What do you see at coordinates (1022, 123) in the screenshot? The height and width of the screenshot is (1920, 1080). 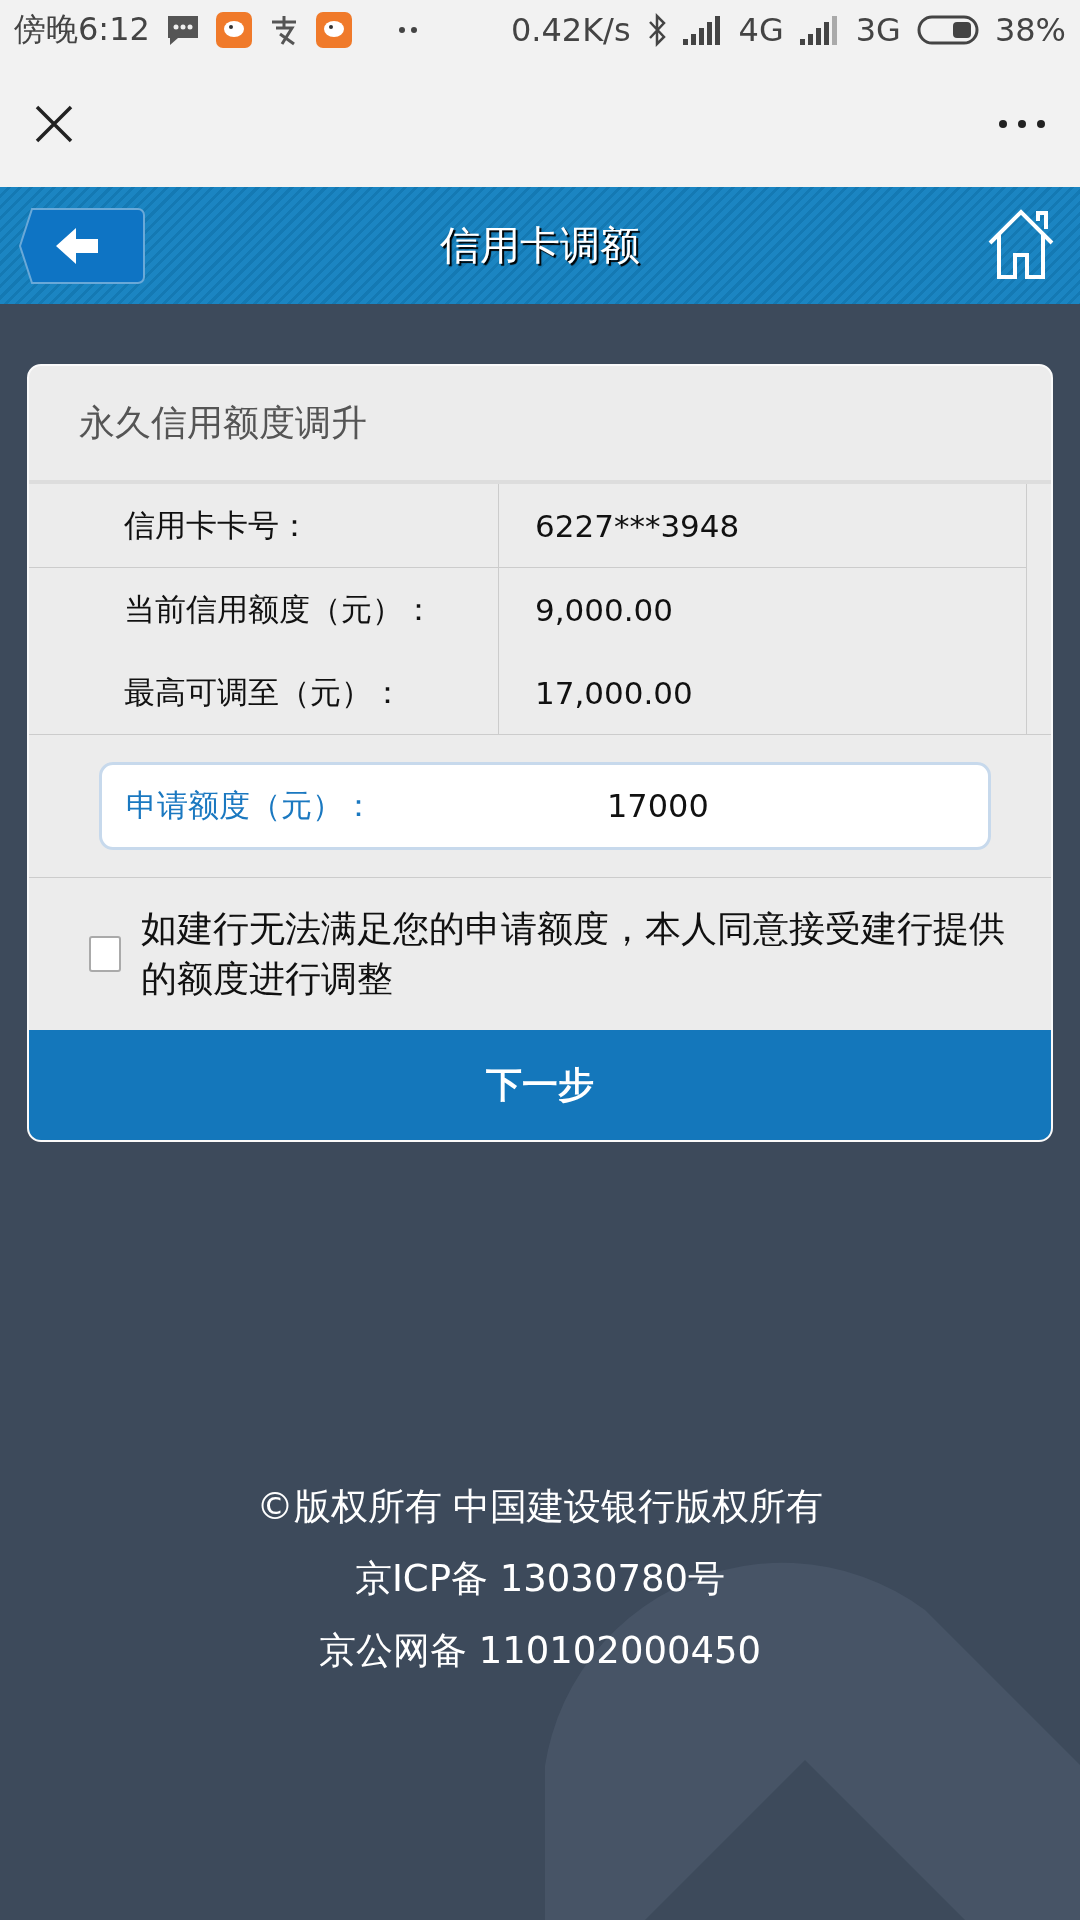 I see `more-icon` at bounding box center [1022, 123].